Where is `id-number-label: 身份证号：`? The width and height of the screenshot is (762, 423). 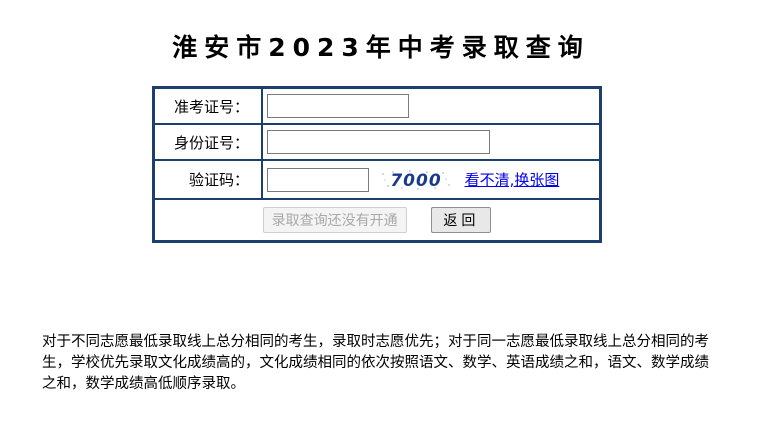 id-number-label: 身份证号： is located at coordinates (208, 142).